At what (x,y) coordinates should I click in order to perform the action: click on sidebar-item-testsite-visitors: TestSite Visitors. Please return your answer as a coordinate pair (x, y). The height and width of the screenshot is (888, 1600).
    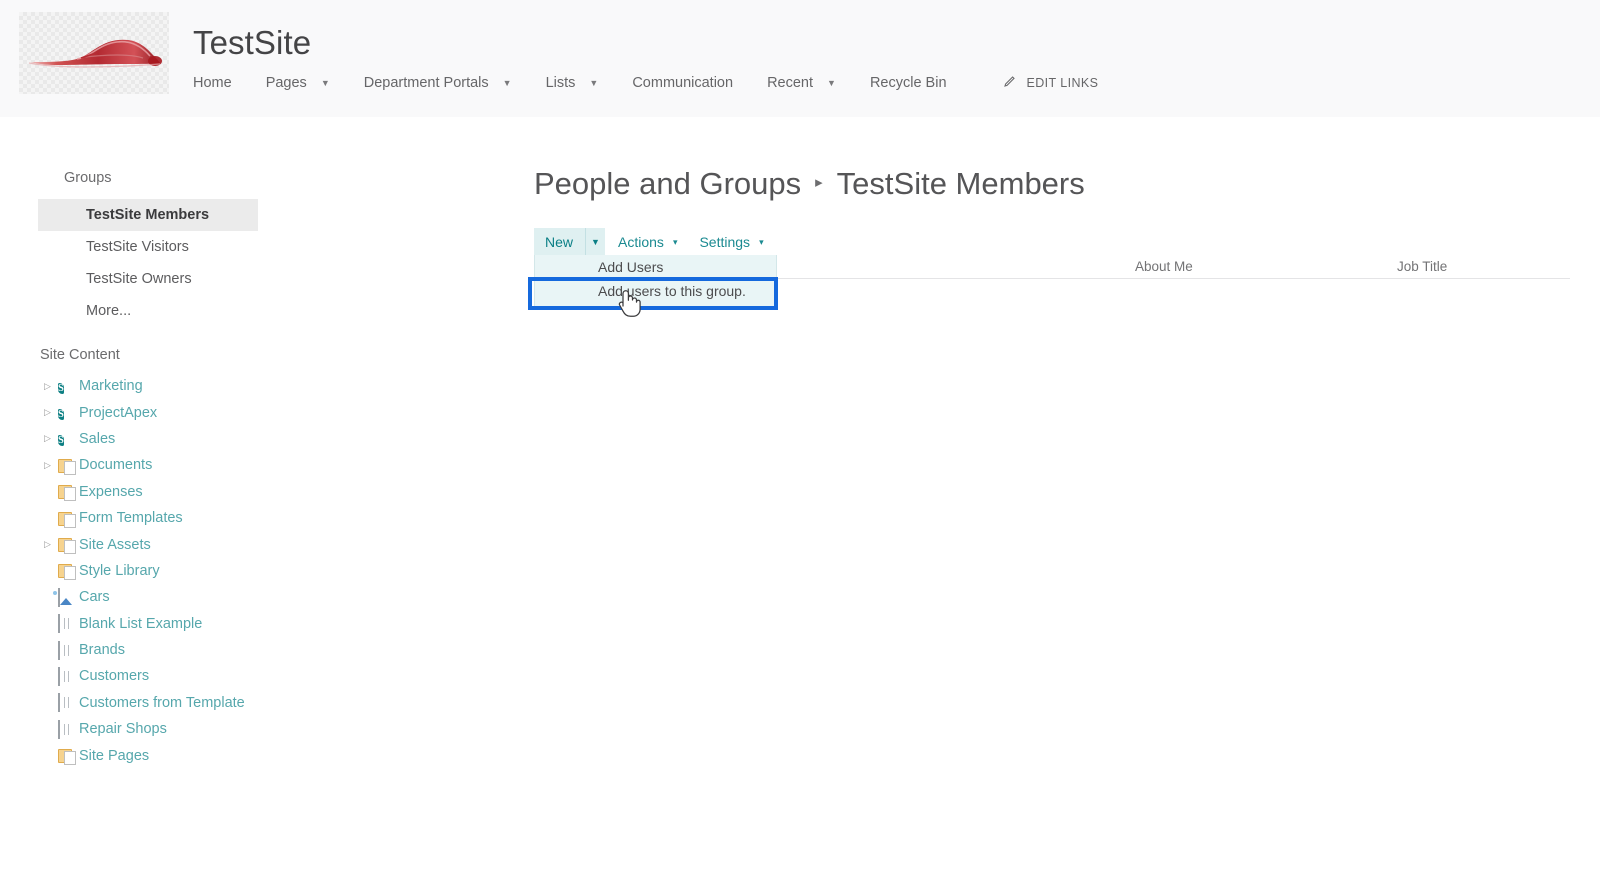
    Looking at the image, I should click on (148, 247).